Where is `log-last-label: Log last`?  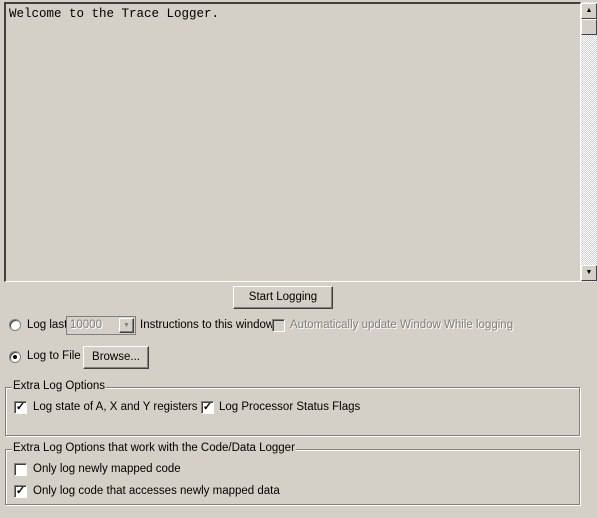
log-last-label: Log last is located at coordinates (47, 325).